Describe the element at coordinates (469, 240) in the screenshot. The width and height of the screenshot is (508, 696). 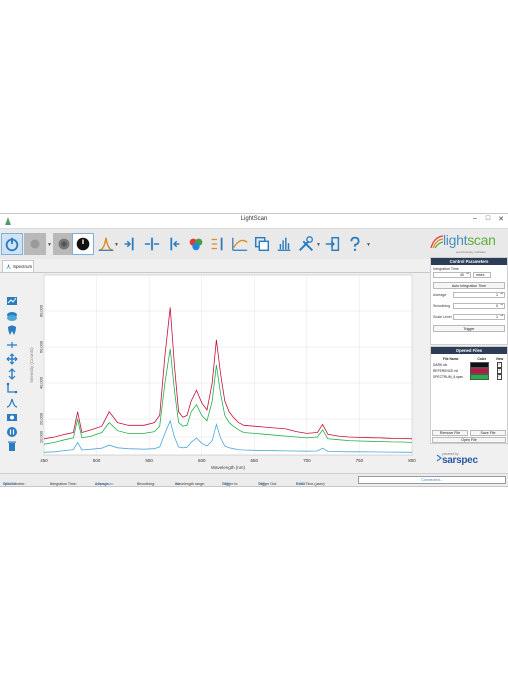
I see `brand-name: lightscan` at that location.